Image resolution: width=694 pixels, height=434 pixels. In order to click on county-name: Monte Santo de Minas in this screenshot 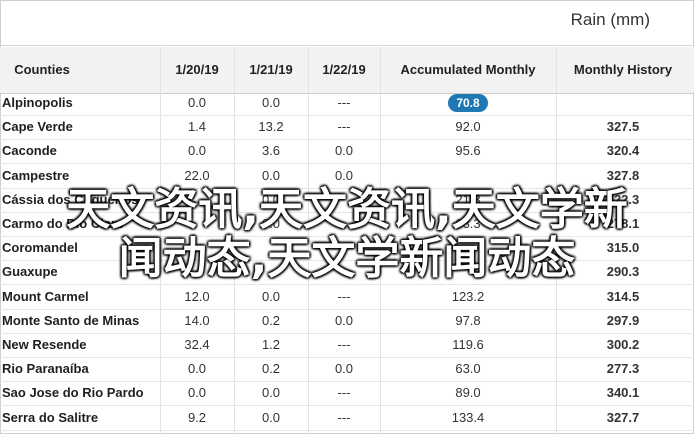, I will do `click(71, 320)`.